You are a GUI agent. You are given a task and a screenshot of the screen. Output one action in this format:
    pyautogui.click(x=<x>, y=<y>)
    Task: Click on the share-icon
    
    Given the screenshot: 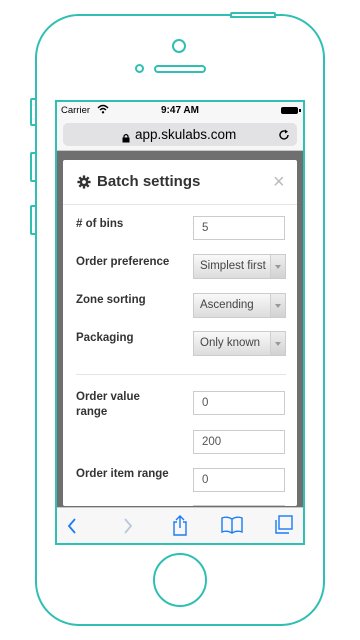 What is the action you would take?
    pyautogui.click(x=180, y=528)
    